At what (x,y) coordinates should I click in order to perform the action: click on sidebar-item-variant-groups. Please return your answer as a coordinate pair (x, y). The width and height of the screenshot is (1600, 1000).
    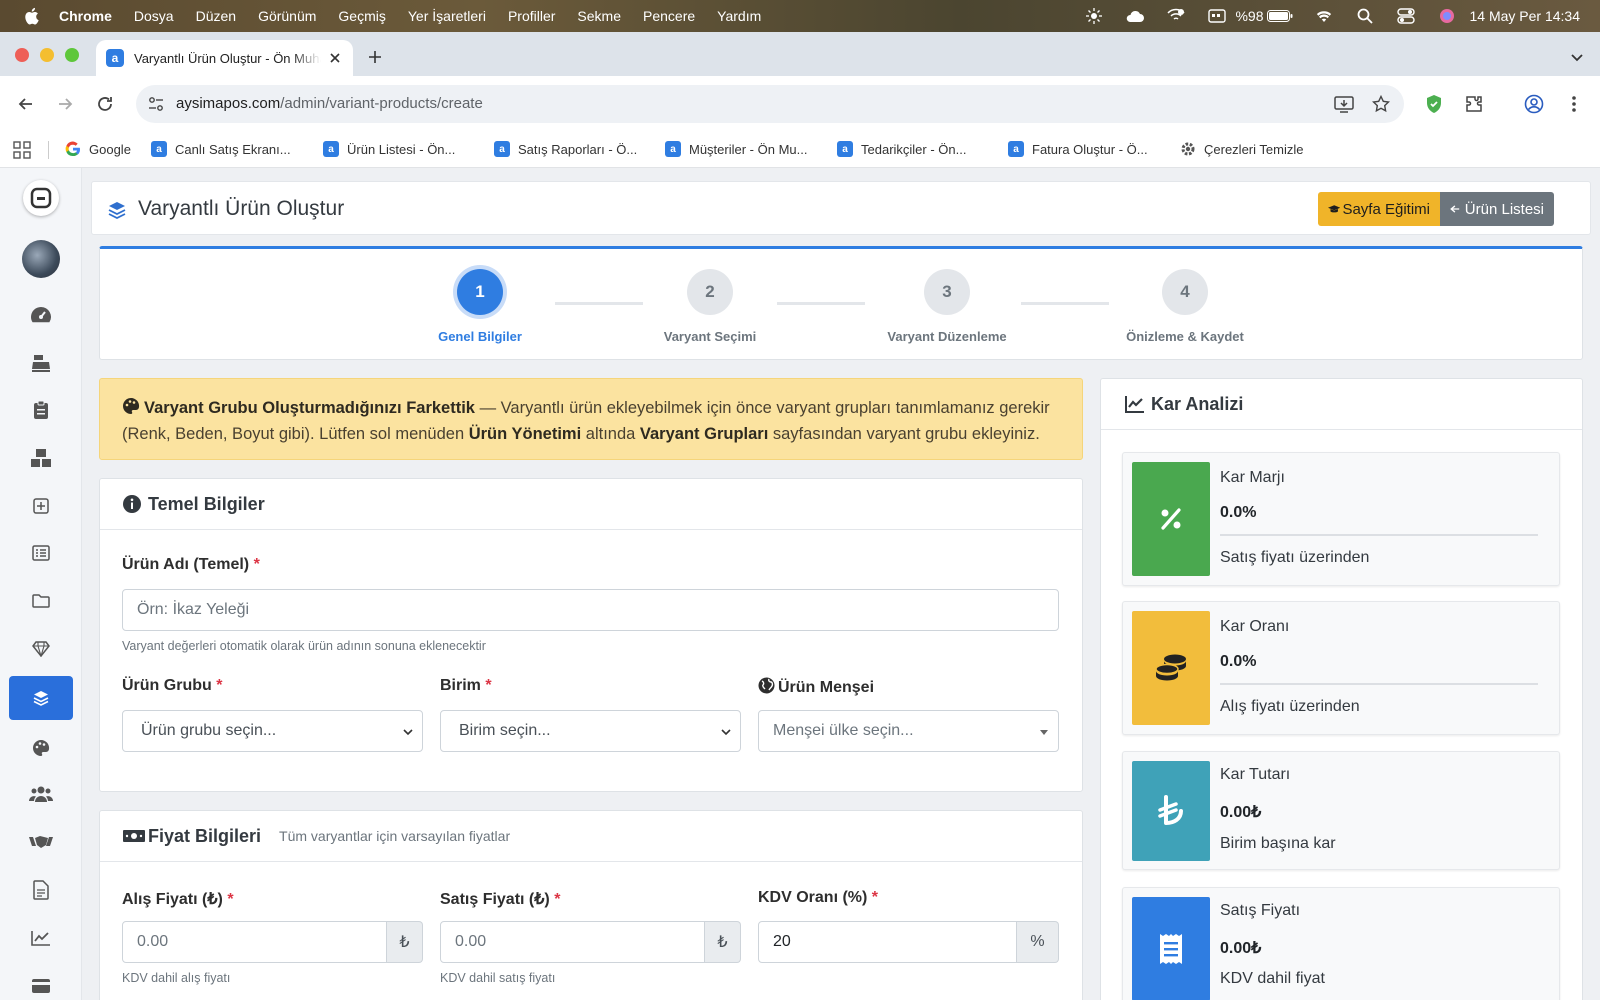
    Looking at the image, I should click on (41, 748).